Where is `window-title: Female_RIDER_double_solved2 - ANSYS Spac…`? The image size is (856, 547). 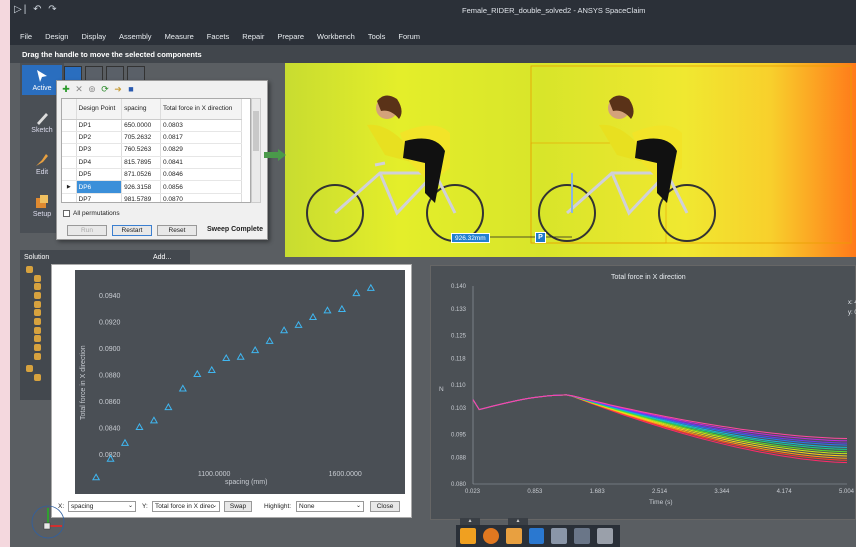
window-title: Female_RIDER_double_solved2 - ANSYS Spac… is located at coordinates (554, 10).